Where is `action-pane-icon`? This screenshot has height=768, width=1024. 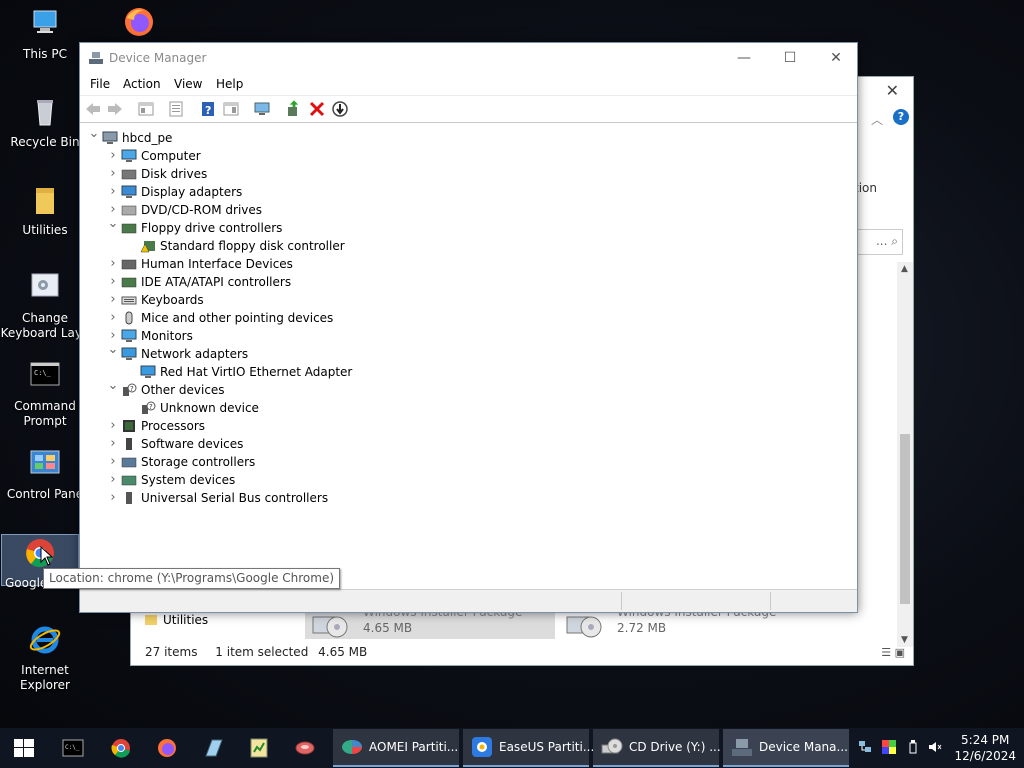
action-pane-icon is located at coordinates (231, 109).